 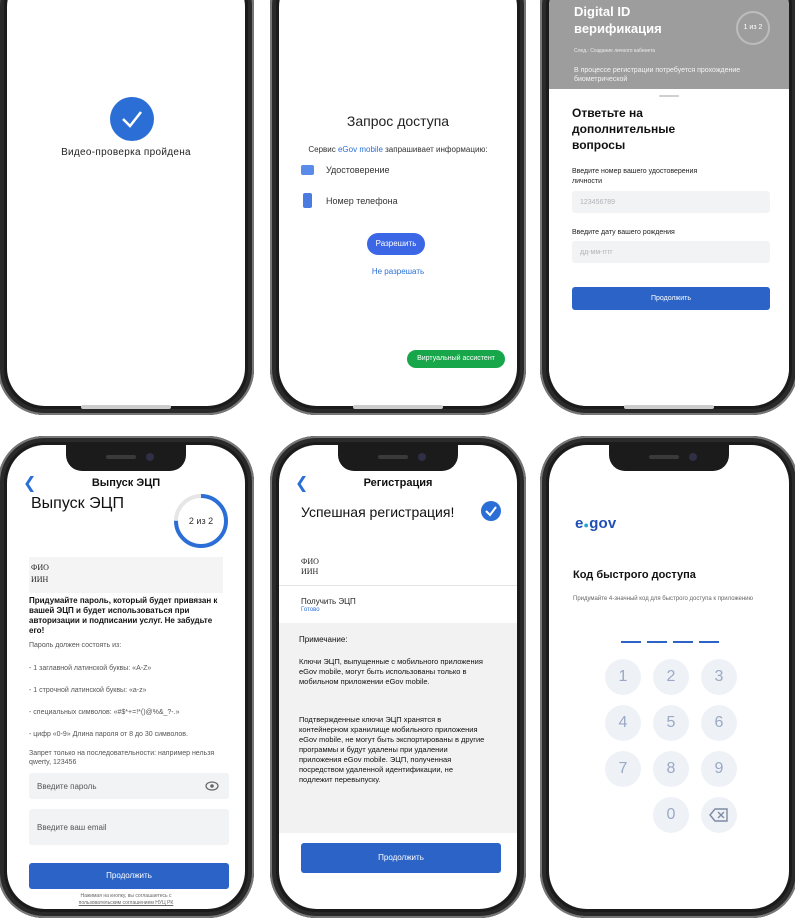 I want to click on quick-code-title: Код быстрого доступа, so click(x=634, y=575).